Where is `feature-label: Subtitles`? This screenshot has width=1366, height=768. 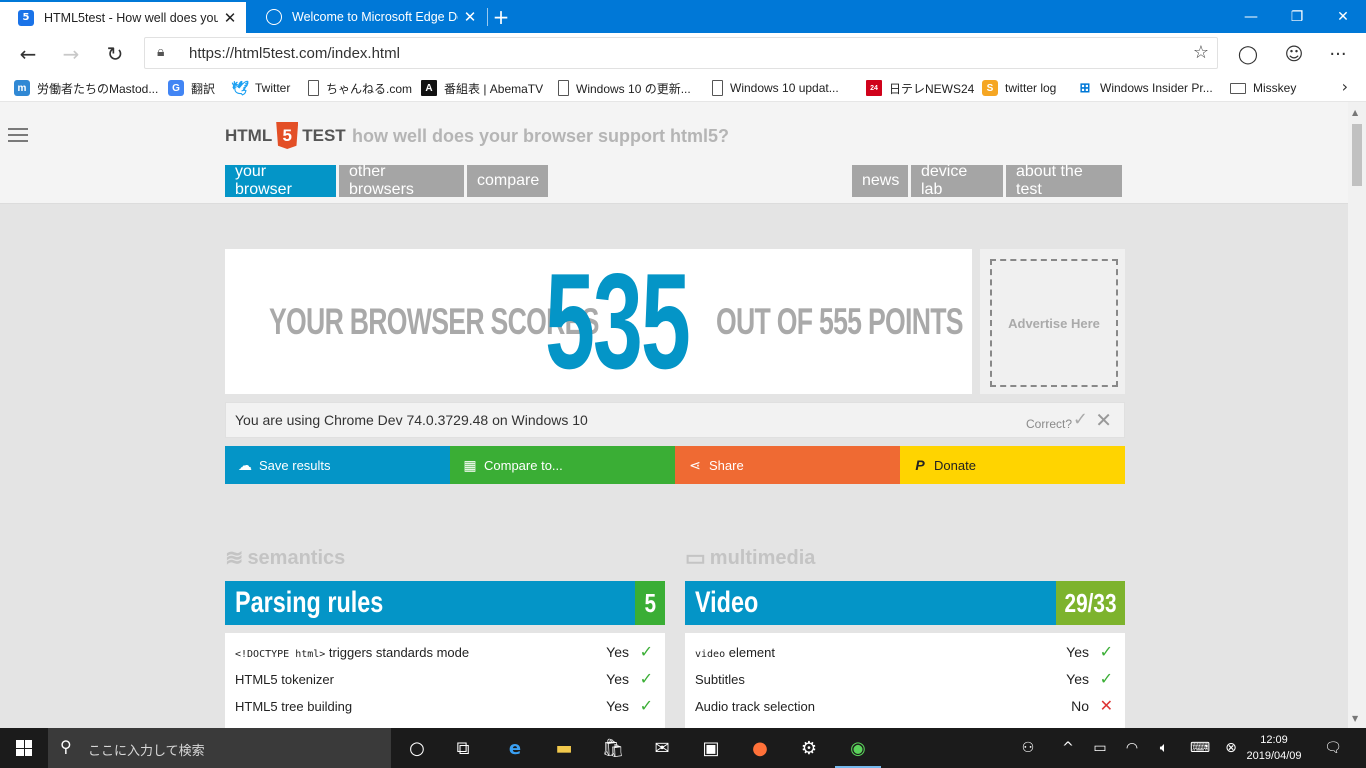
feature-label: Subtitles is located at coordinates (720, 679).